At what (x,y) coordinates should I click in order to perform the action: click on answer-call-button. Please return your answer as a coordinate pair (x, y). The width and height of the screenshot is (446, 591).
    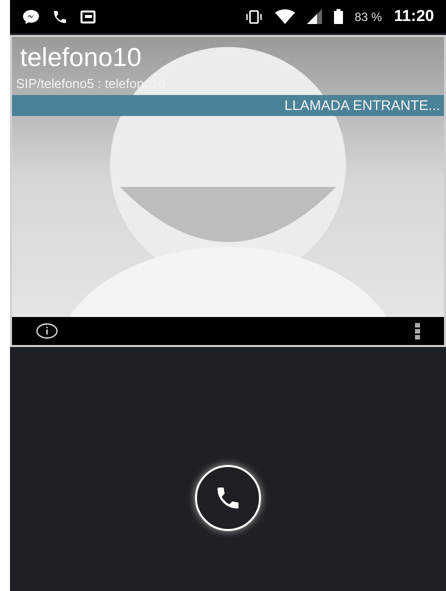
    Looking at the image, I should click on (228, 498).